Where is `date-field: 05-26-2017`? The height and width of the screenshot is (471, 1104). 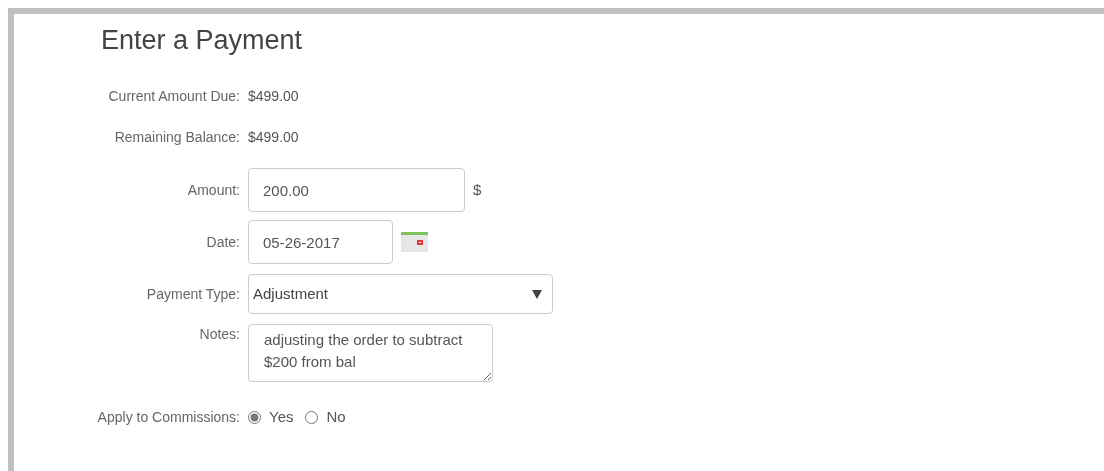 date-field: 05-26-2017 is located at coordinates (320, 242).